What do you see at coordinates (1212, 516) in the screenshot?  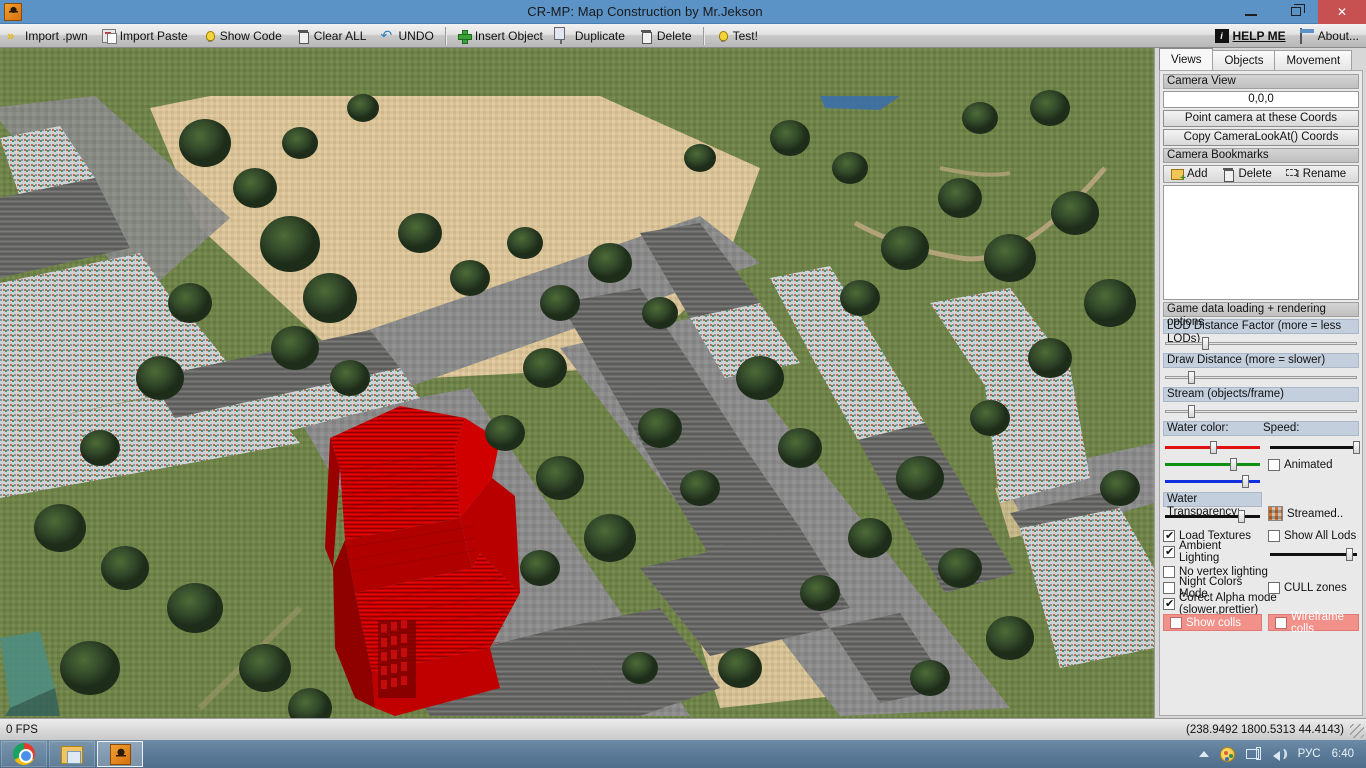 I see `water-transparency-slider` at bounding box center [1212, 516].